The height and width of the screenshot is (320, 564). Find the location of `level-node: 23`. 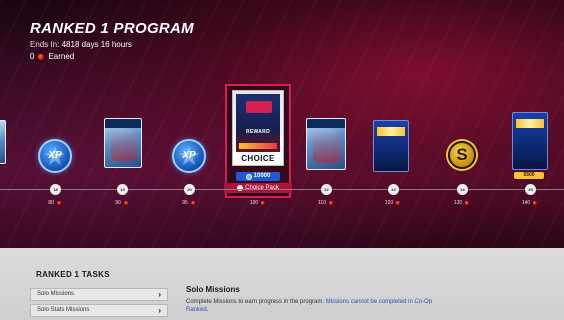

level-node: 23 is located at coordinates (393, 189).